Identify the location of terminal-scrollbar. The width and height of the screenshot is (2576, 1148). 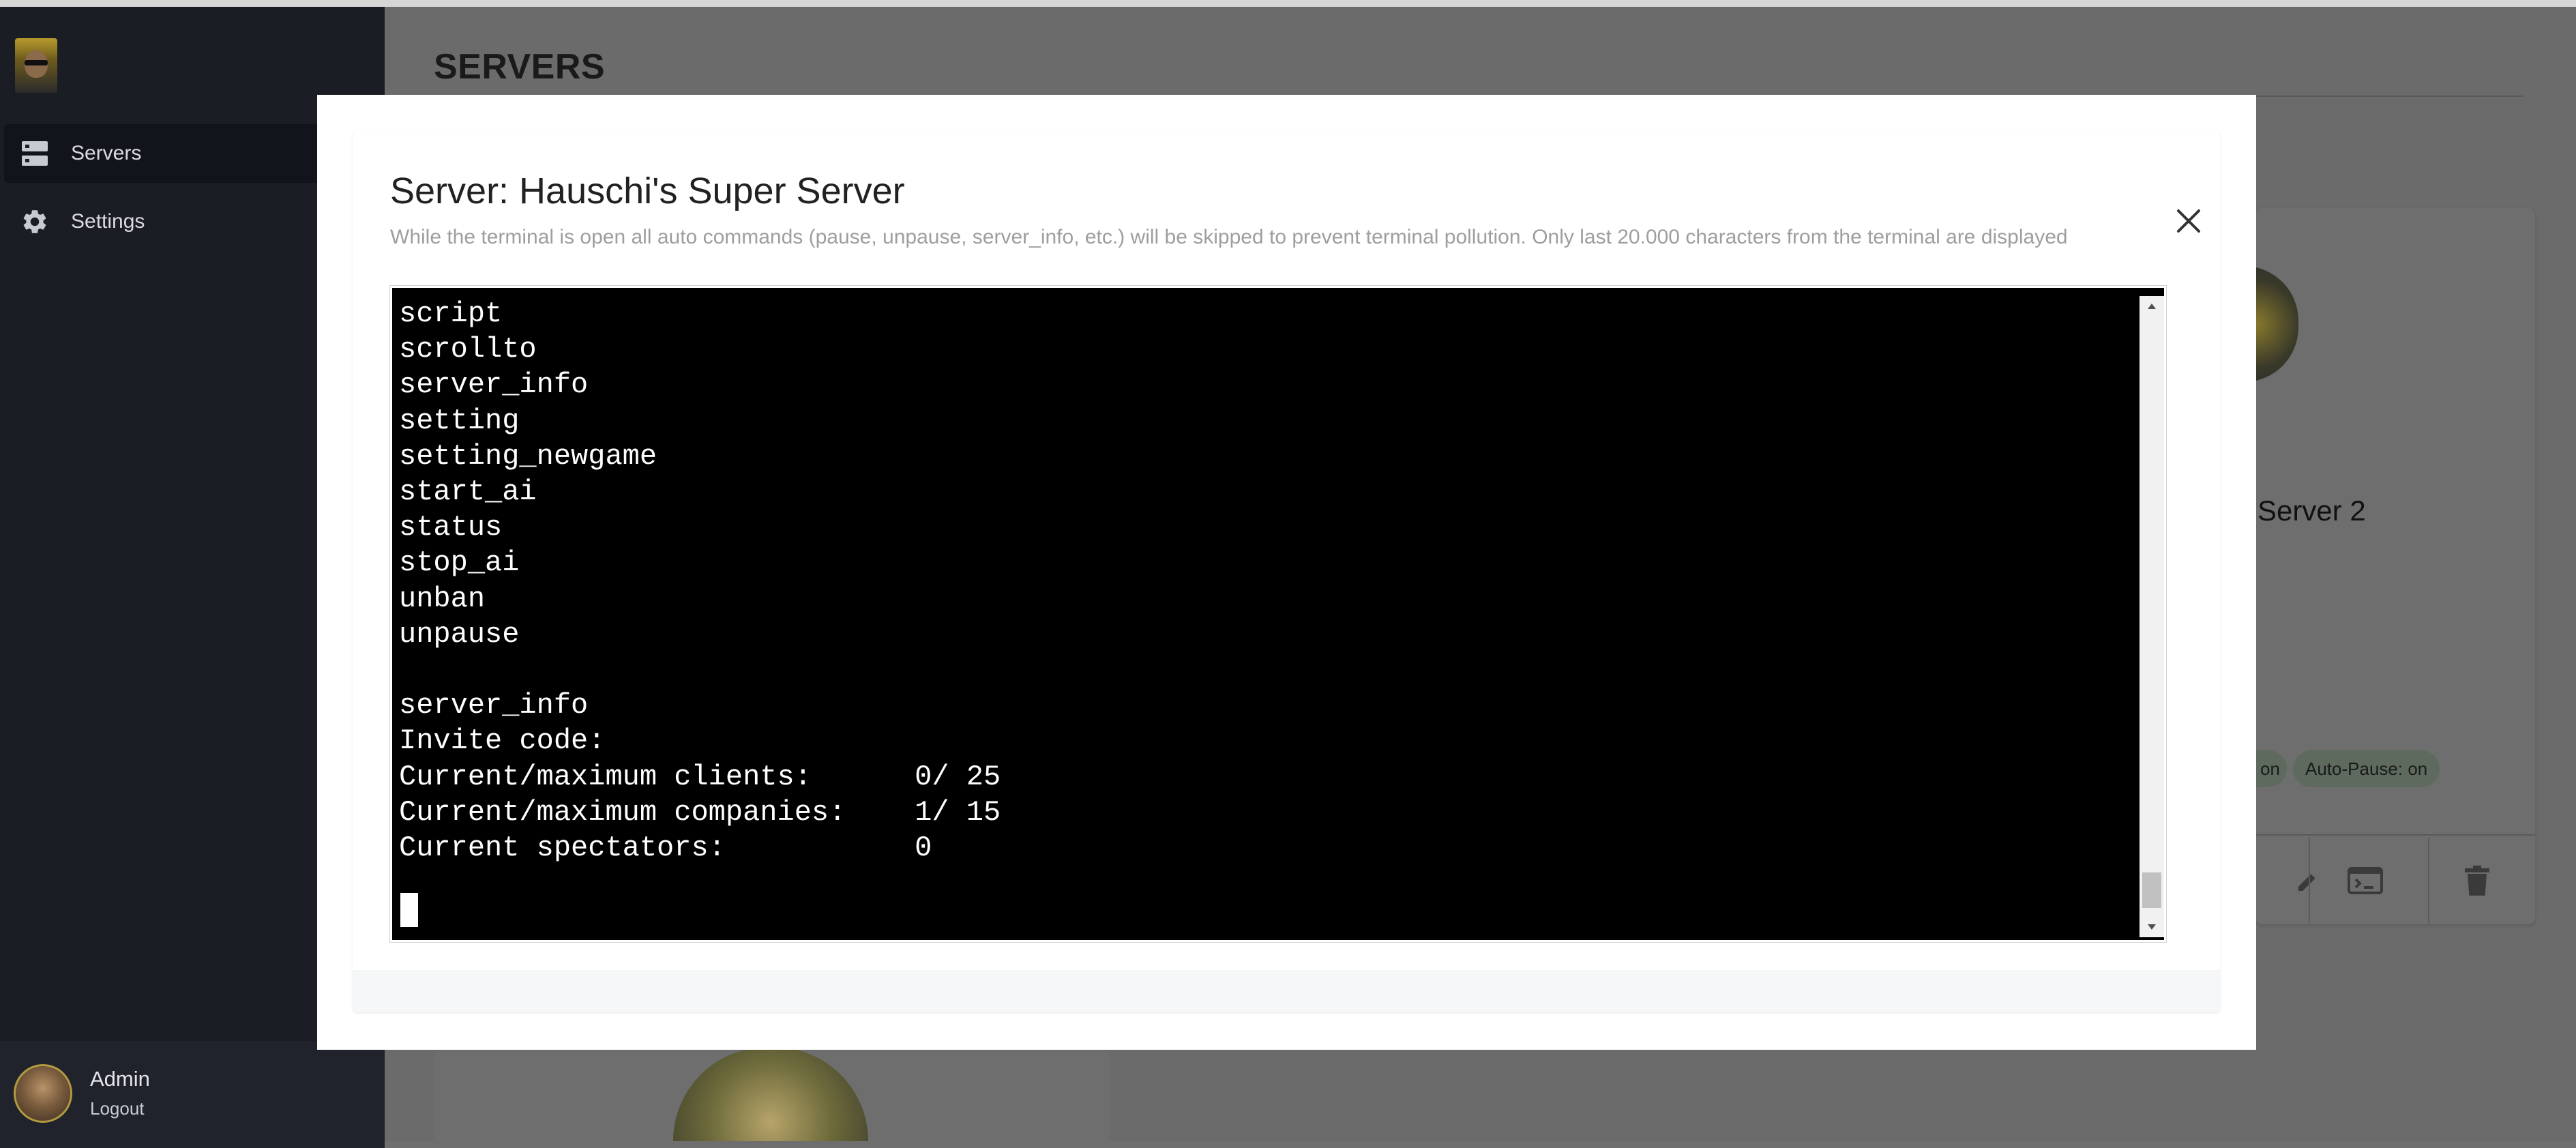
(2152, 616).